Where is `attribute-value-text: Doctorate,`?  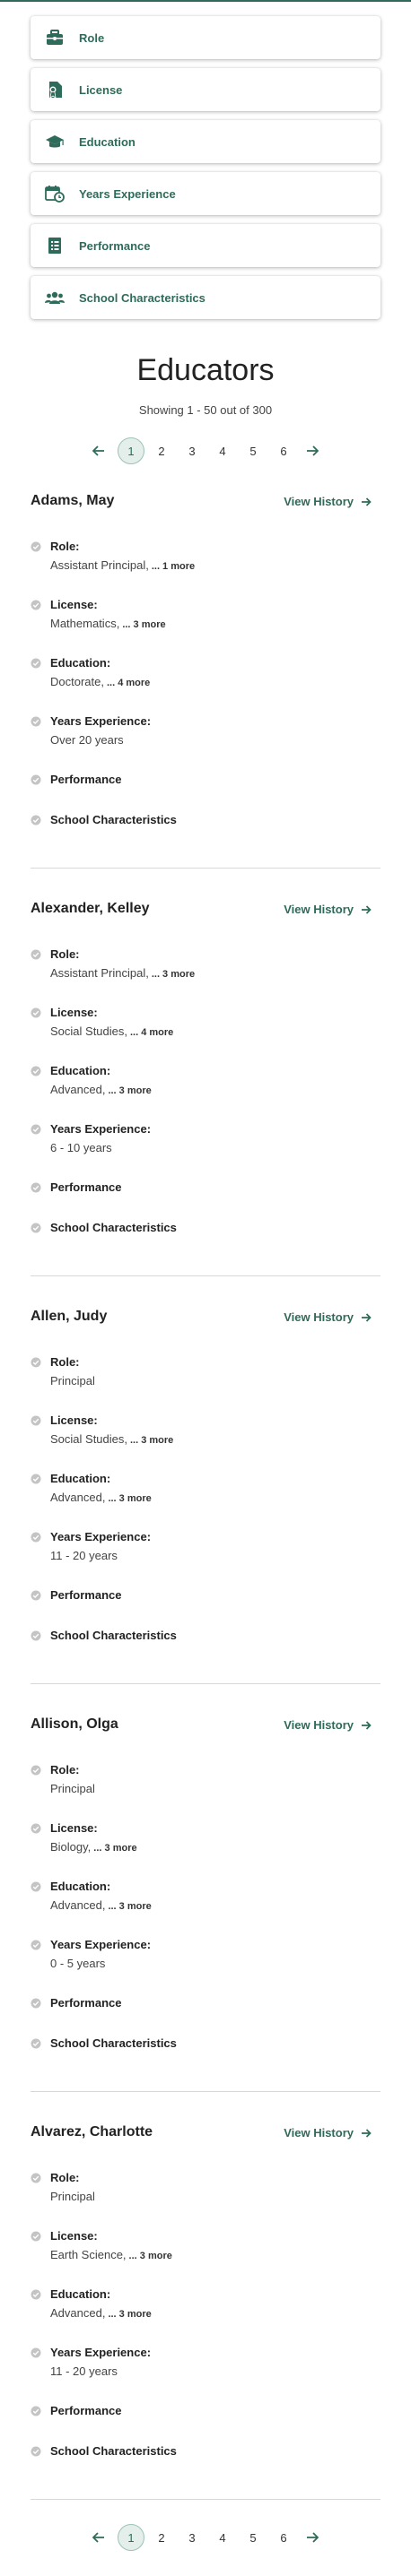 attribute-value-text: Doctorate, is located at coordinates (77, 681).